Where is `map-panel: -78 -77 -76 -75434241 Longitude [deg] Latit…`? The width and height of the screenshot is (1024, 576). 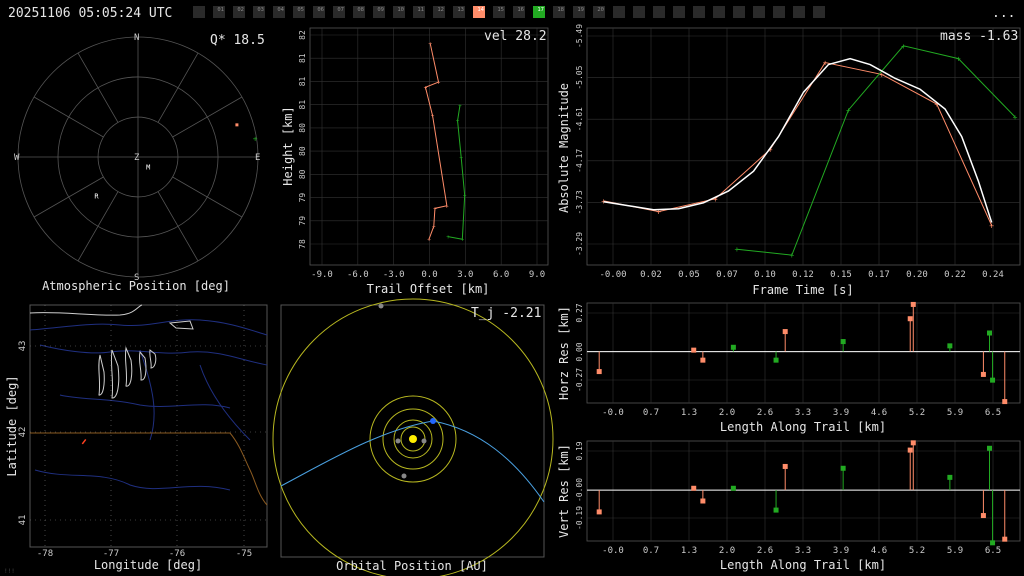
map-panel: -78 -77 -76 -75434241 Longitude [deg] Latit… is located at coordinates (136, 438).